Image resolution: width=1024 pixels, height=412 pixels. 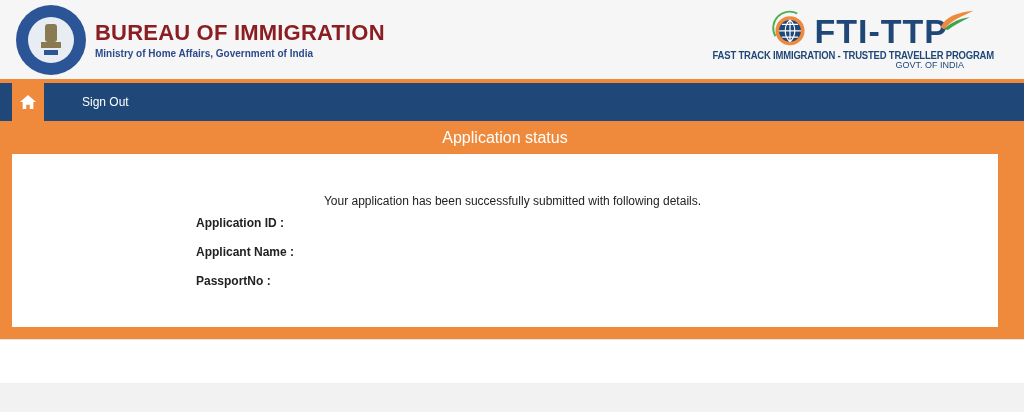 I want to click on site-subtitle: Ministry of Home Affairs, Government of India, so click(x=204, y=53).